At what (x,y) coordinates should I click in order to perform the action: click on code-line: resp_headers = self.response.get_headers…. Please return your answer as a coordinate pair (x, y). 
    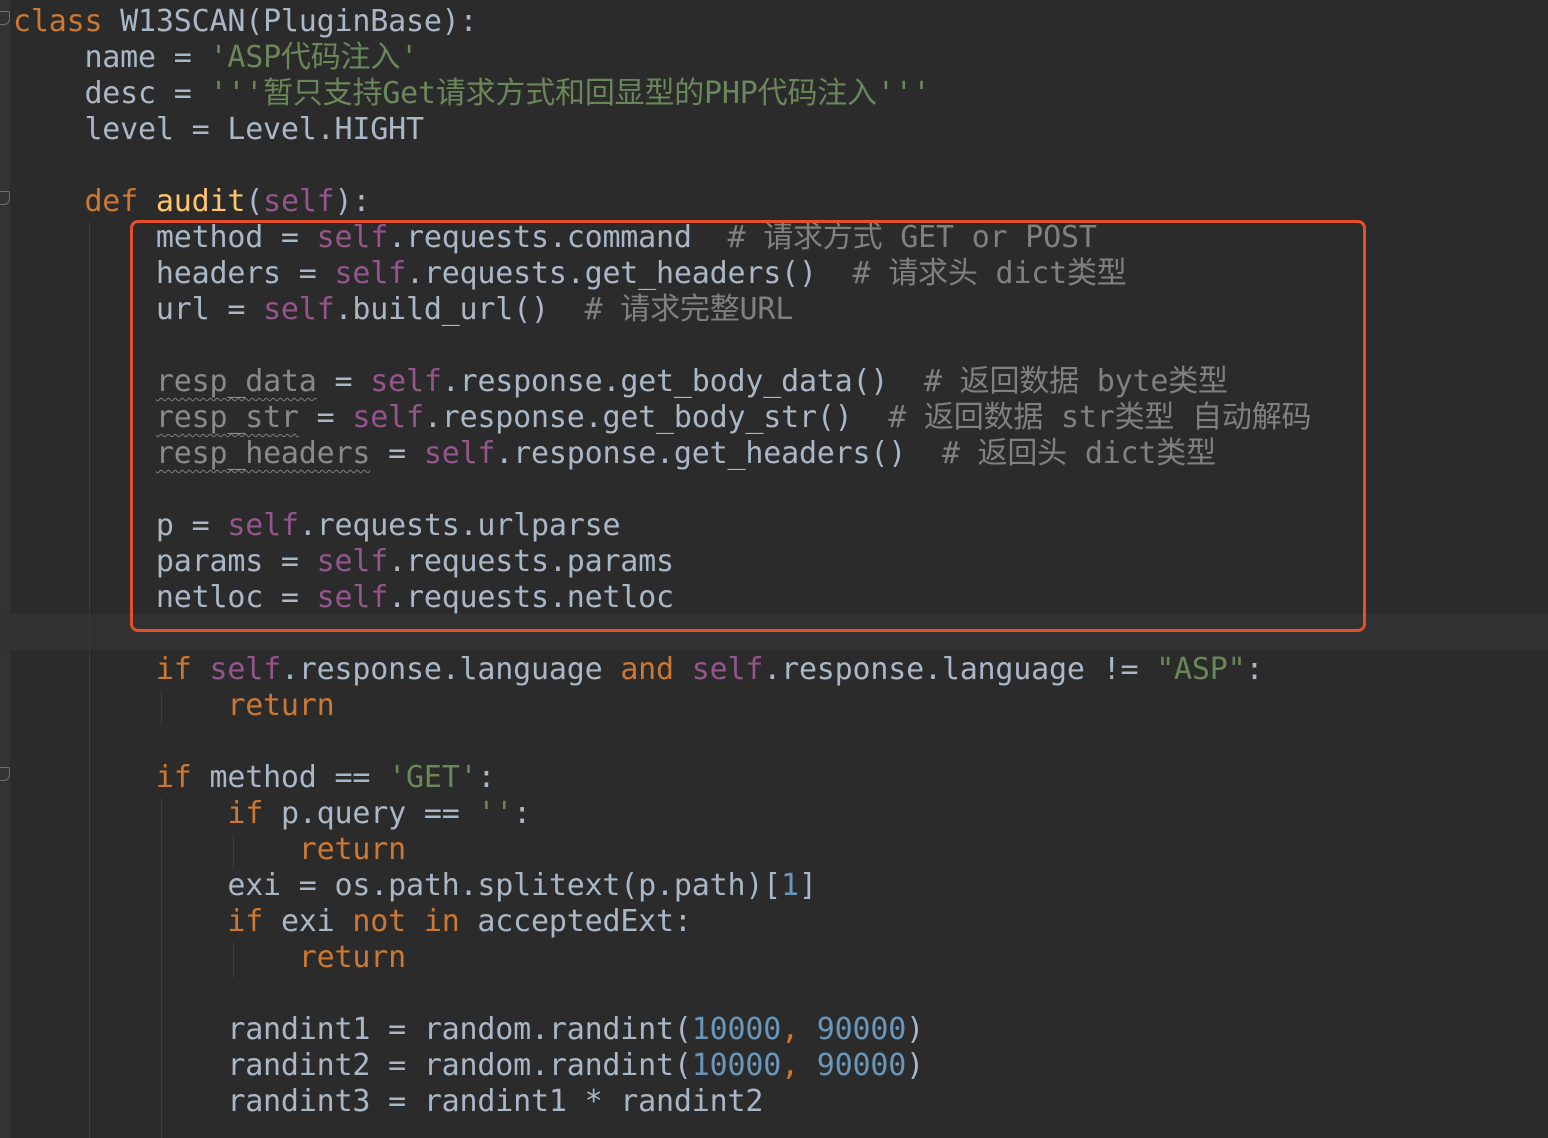
    Looking at the image, I should click on (614, 454).